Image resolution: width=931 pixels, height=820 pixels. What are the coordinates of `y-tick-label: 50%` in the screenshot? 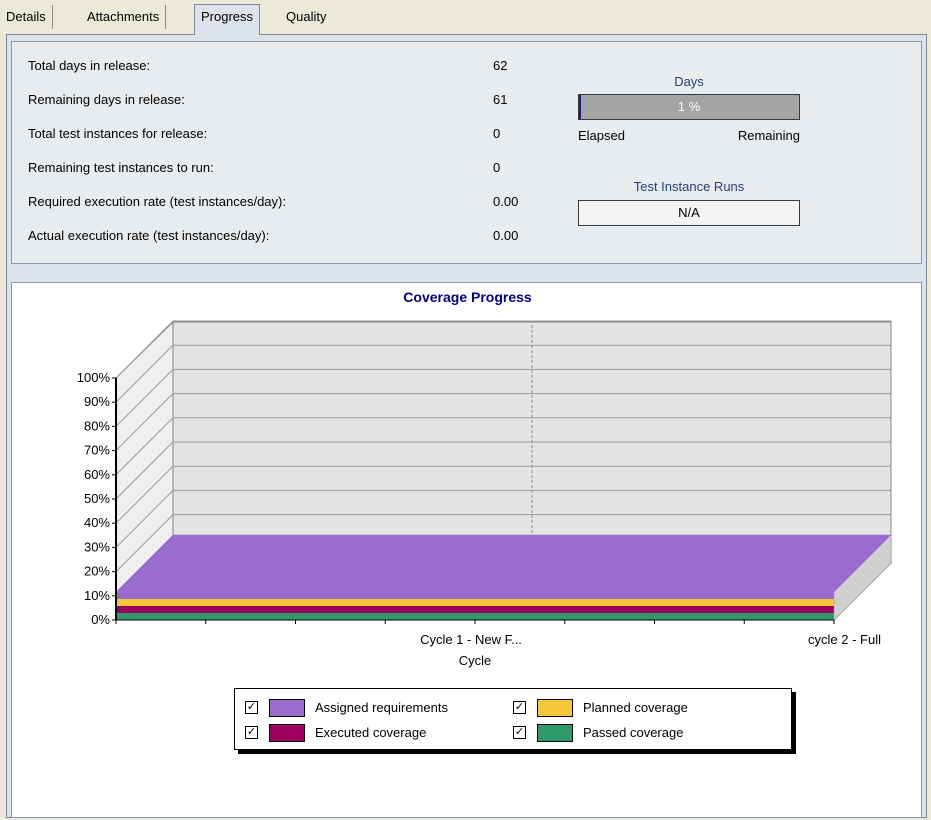 It's located at (97, 498).